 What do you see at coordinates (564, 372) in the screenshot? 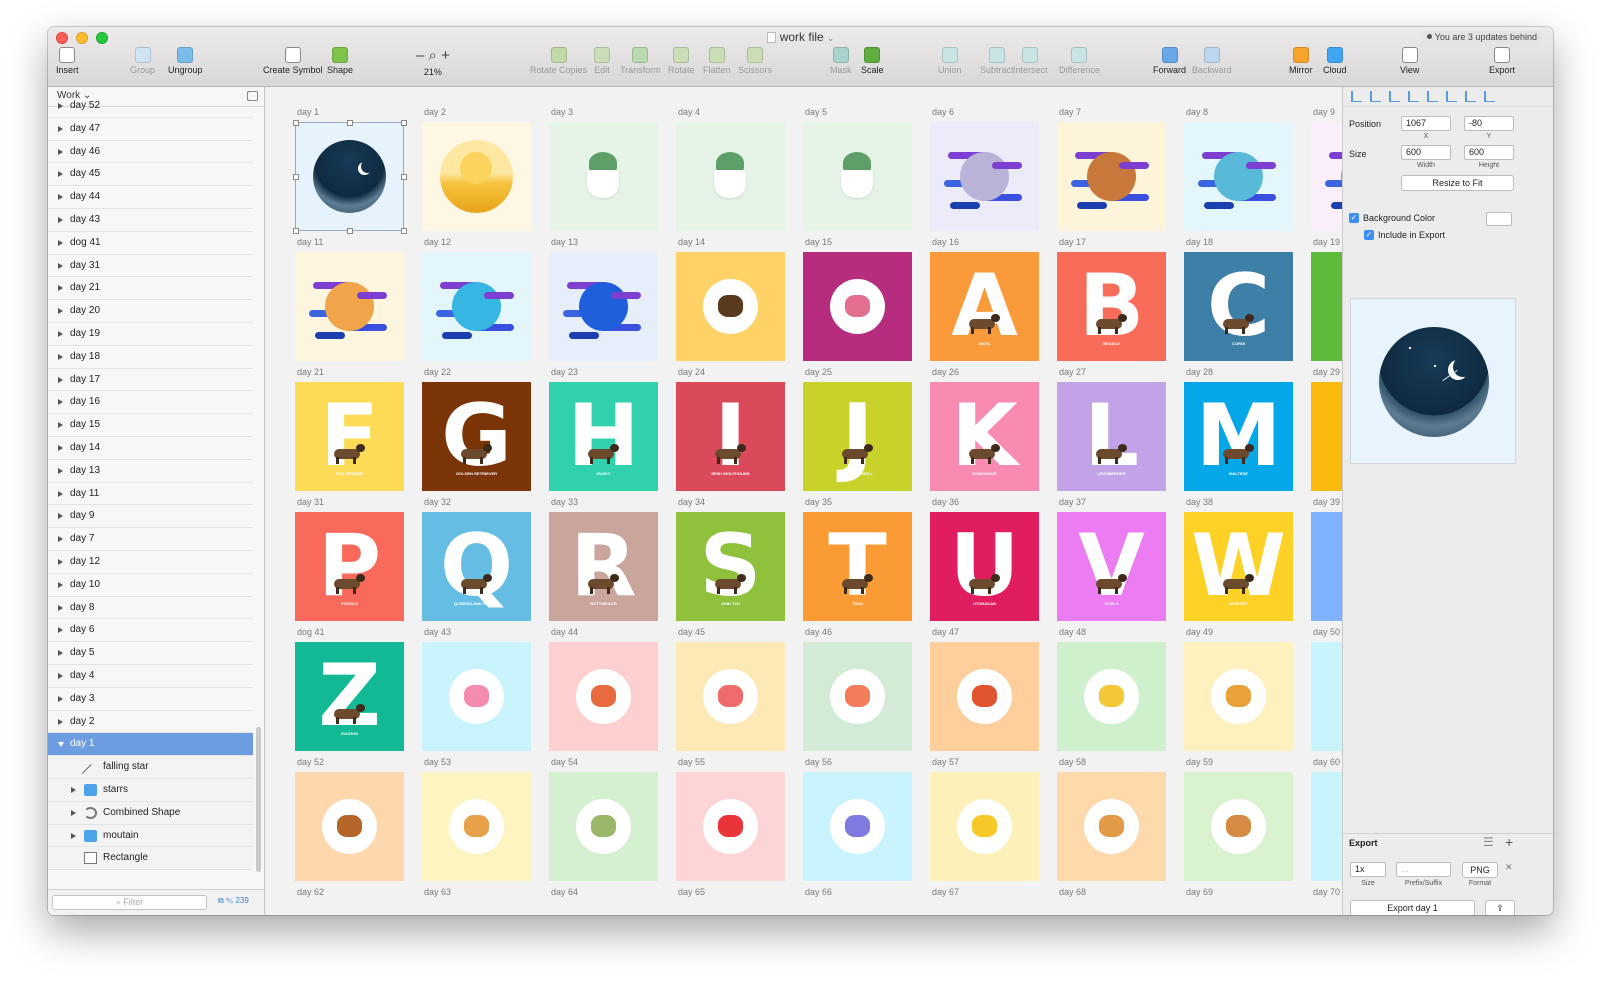
I see `artboard-label: day 23` at bounding box center [564, 372].